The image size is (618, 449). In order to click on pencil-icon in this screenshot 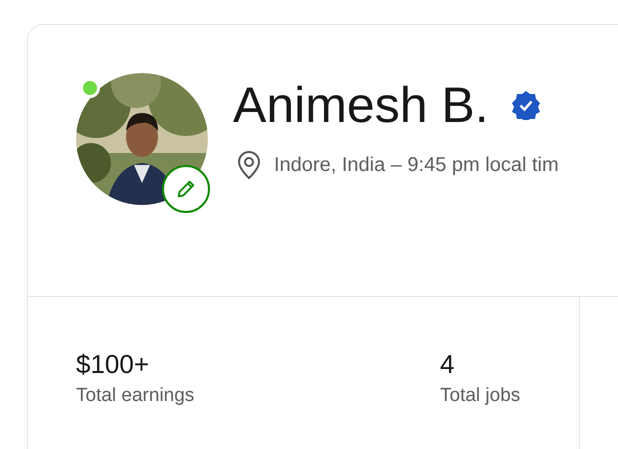, I will do `click(186, 189)`.